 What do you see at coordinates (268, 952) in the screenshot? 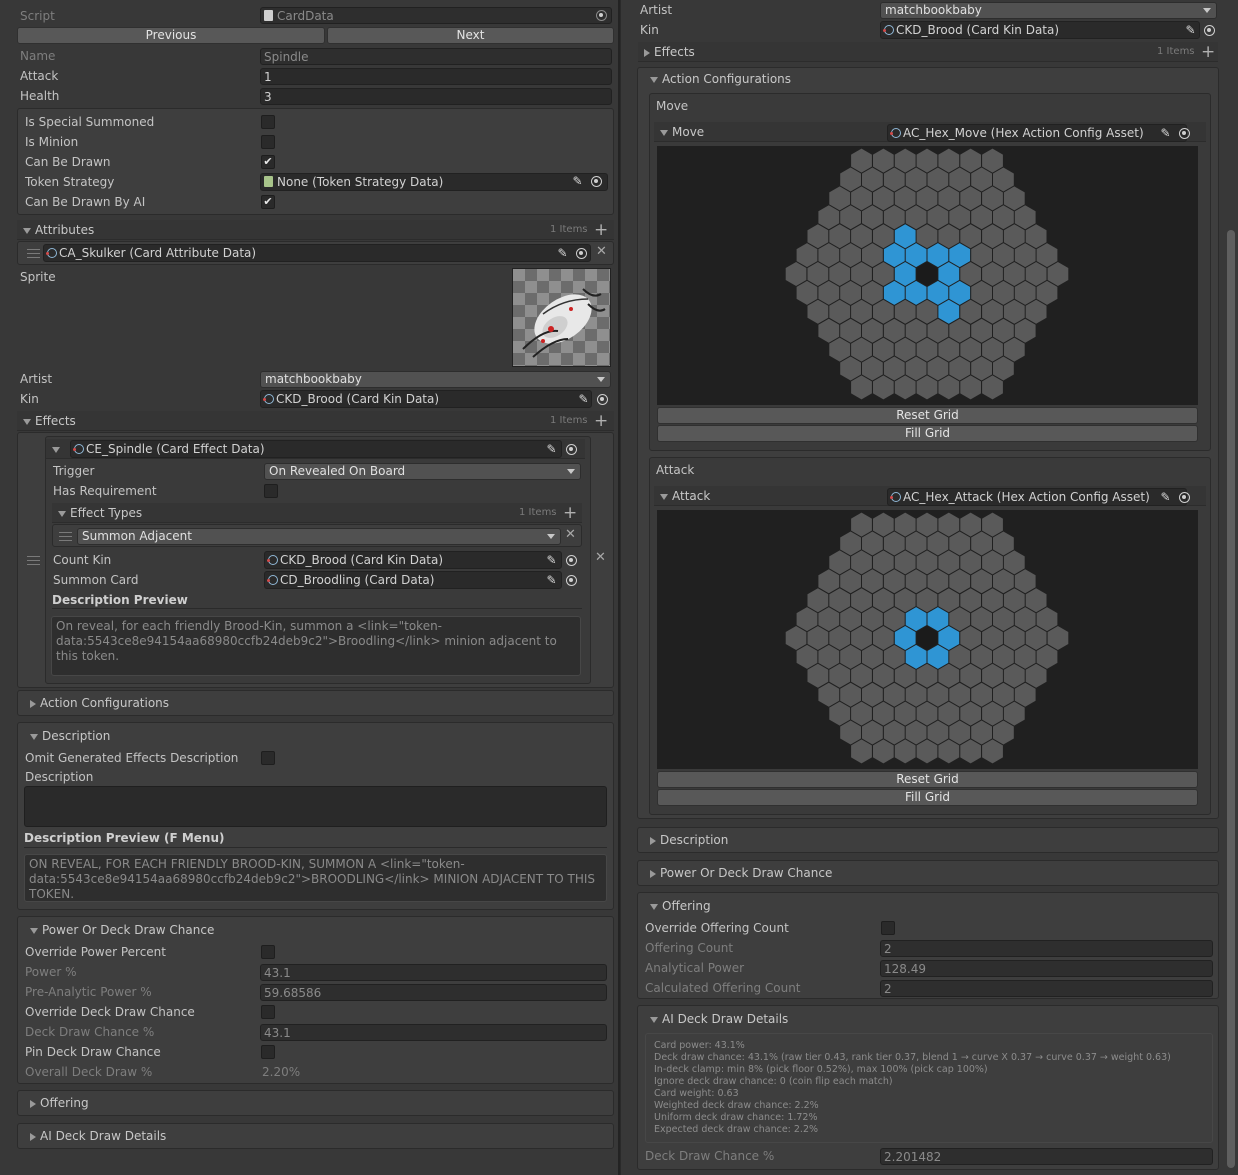
I see `override-power-checkbox` at bounding box center [268, 952].